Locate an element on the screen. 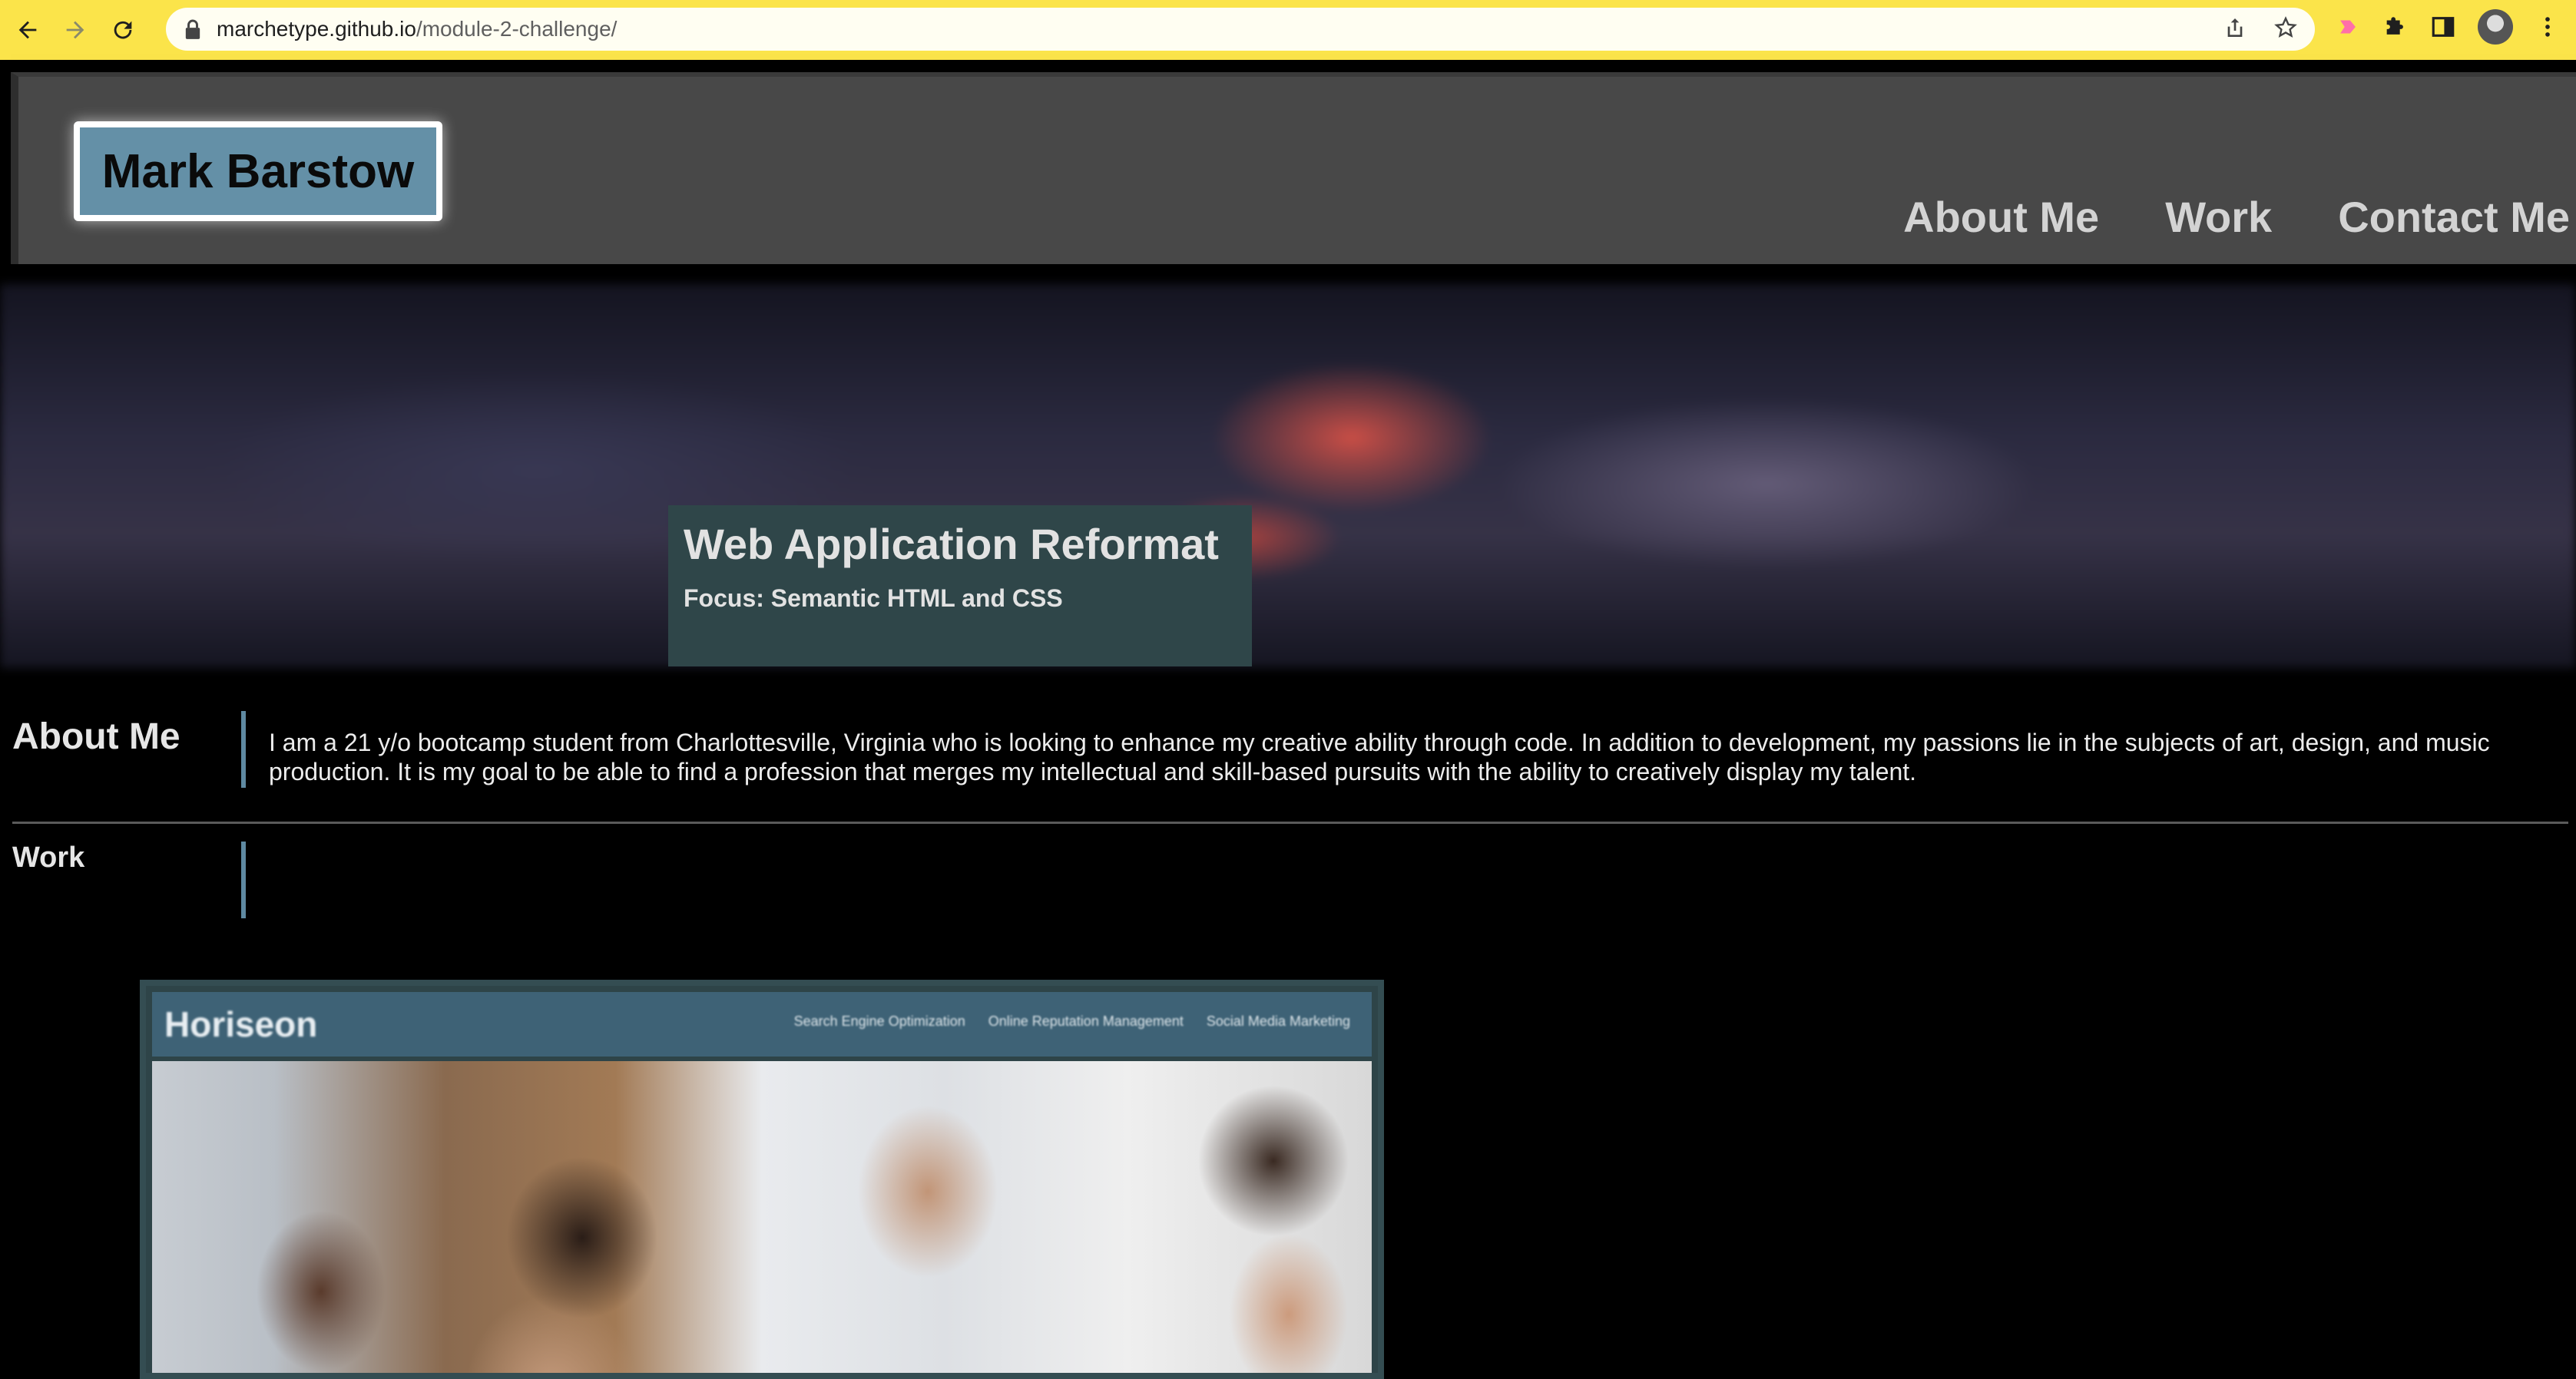 Image resolution: width=2576 pixels, height=1379 pixels. address-bar: marchetype.github.io/module-2-challenge/ is located at coordinates (1240, 29).